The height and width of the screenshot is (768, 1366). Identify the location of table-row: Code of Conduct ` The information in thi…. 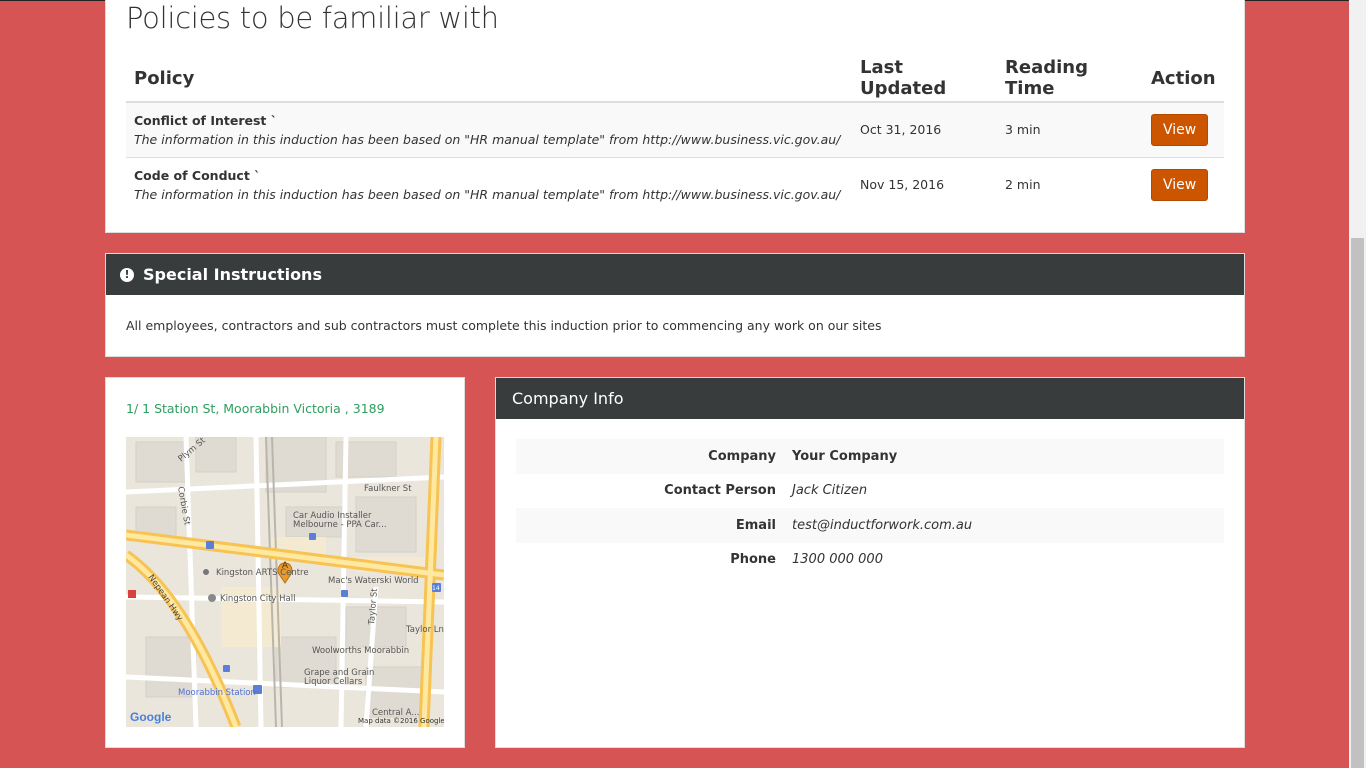
(675, 184).